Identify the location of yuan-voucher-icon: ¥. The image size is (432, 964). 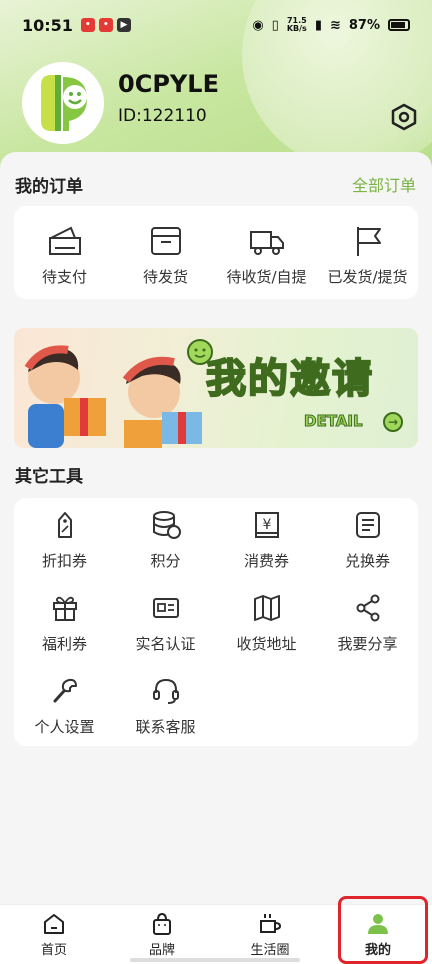
(266, 525).